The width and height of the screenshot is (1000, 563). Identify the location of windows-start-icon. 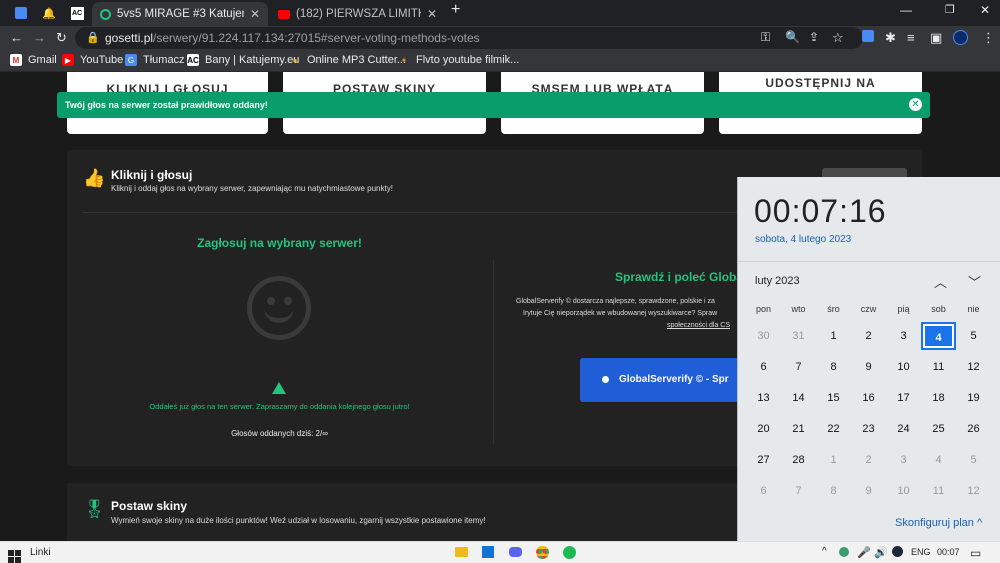
(14, 554).